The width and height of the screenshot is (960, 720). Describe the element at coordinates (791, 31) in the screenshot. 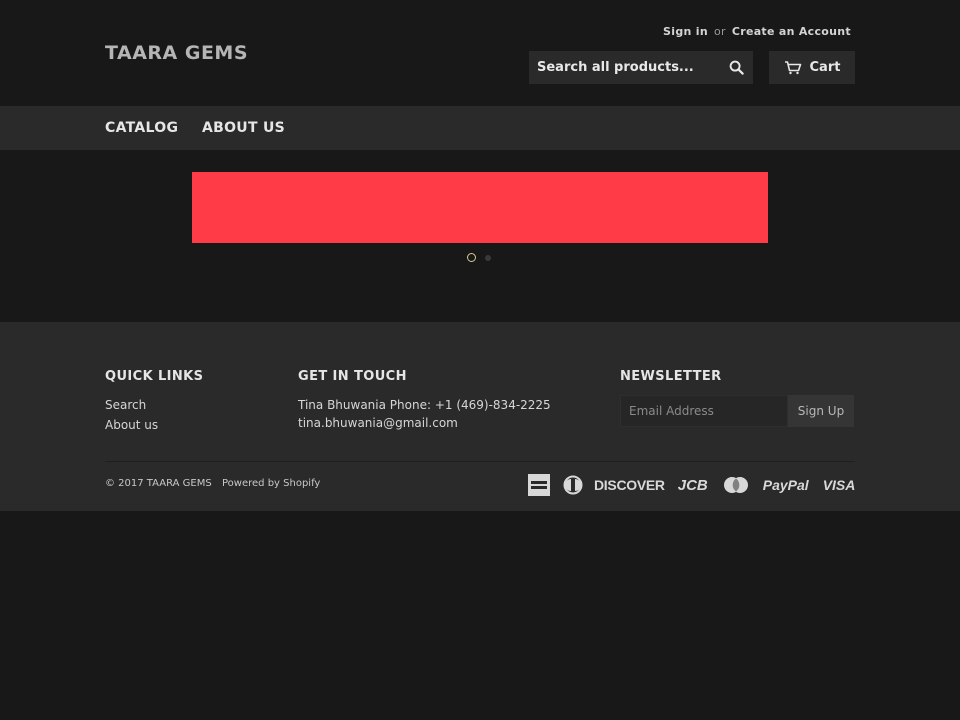

I see `create-account-link: Create an Account` at that location.